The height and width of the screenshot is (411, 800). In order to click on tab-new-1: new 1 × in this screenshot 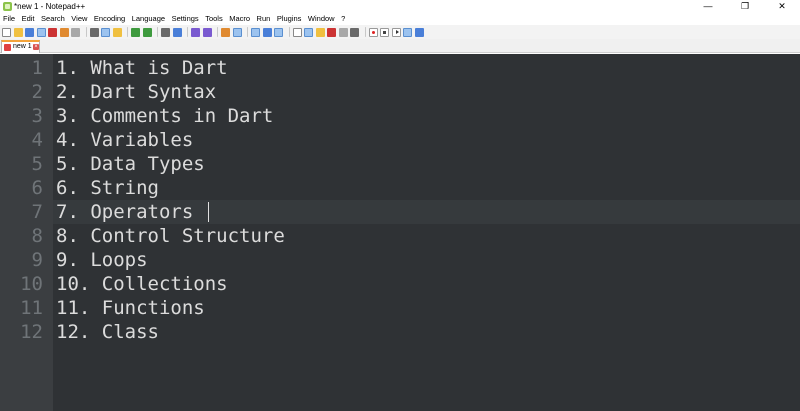, I will do `click(20, 46)`.